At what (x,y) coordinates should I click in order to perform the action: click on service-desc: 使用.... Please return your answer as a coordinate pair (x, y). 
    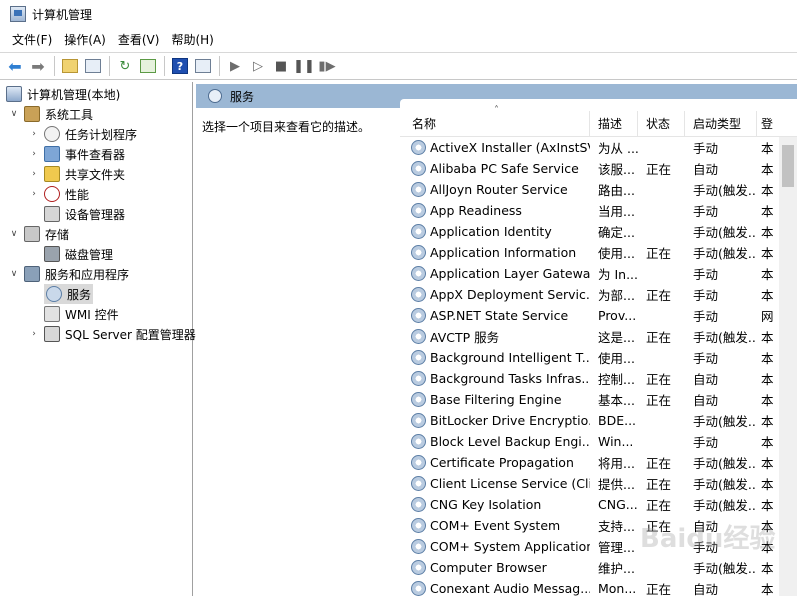
    Looking at the image, I should click on (616, 253).